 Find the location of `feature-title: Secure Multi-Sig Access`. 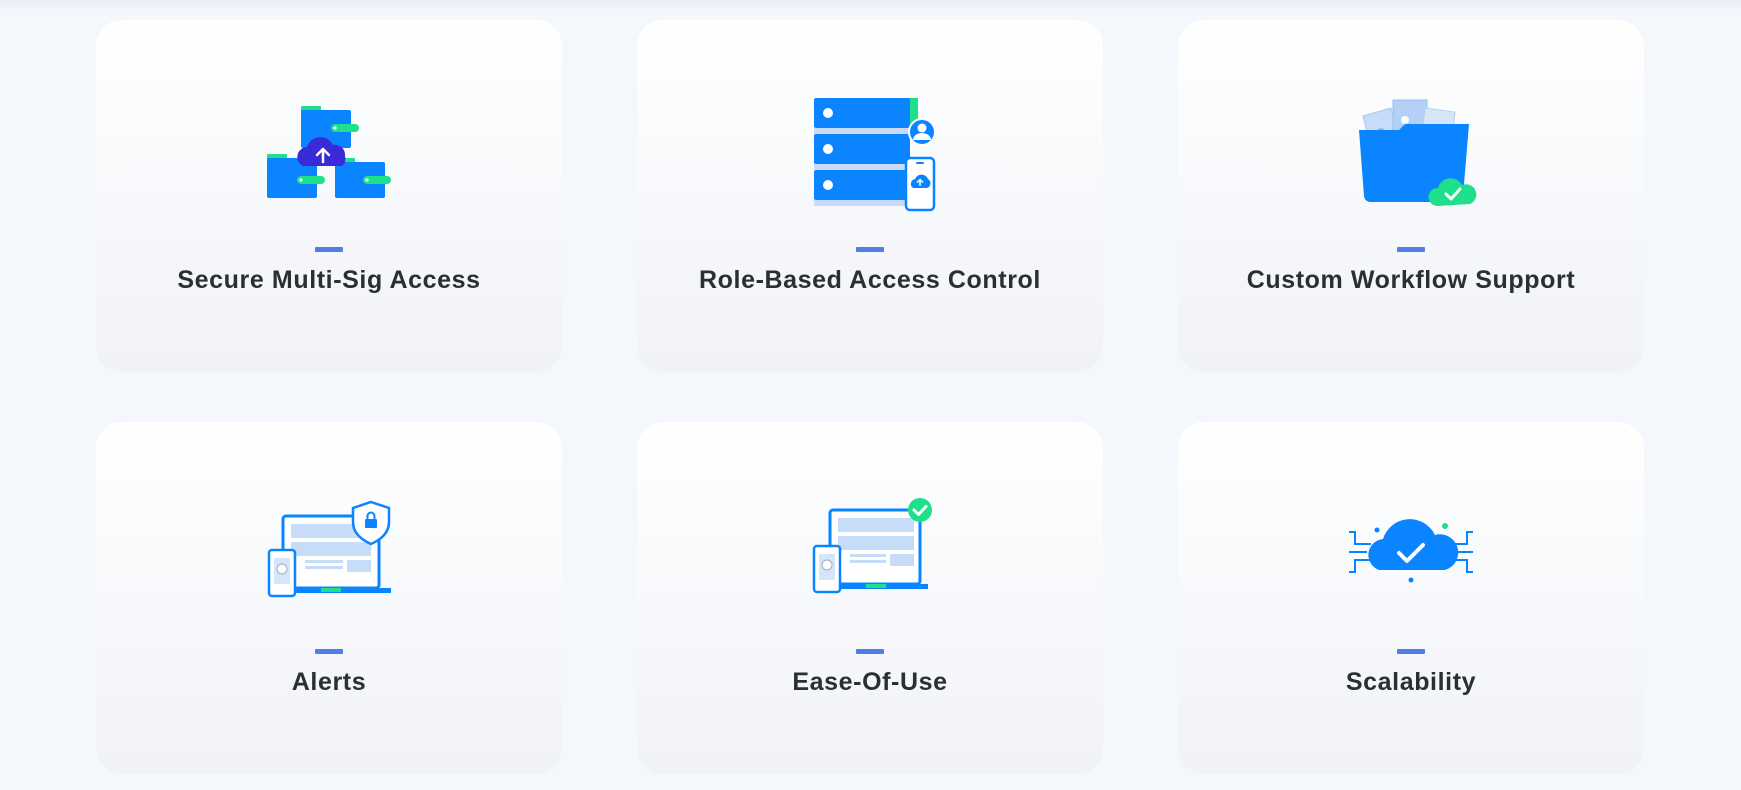

feature-title: Secure Multi-Sig Access is located at coordinates (329, 280).